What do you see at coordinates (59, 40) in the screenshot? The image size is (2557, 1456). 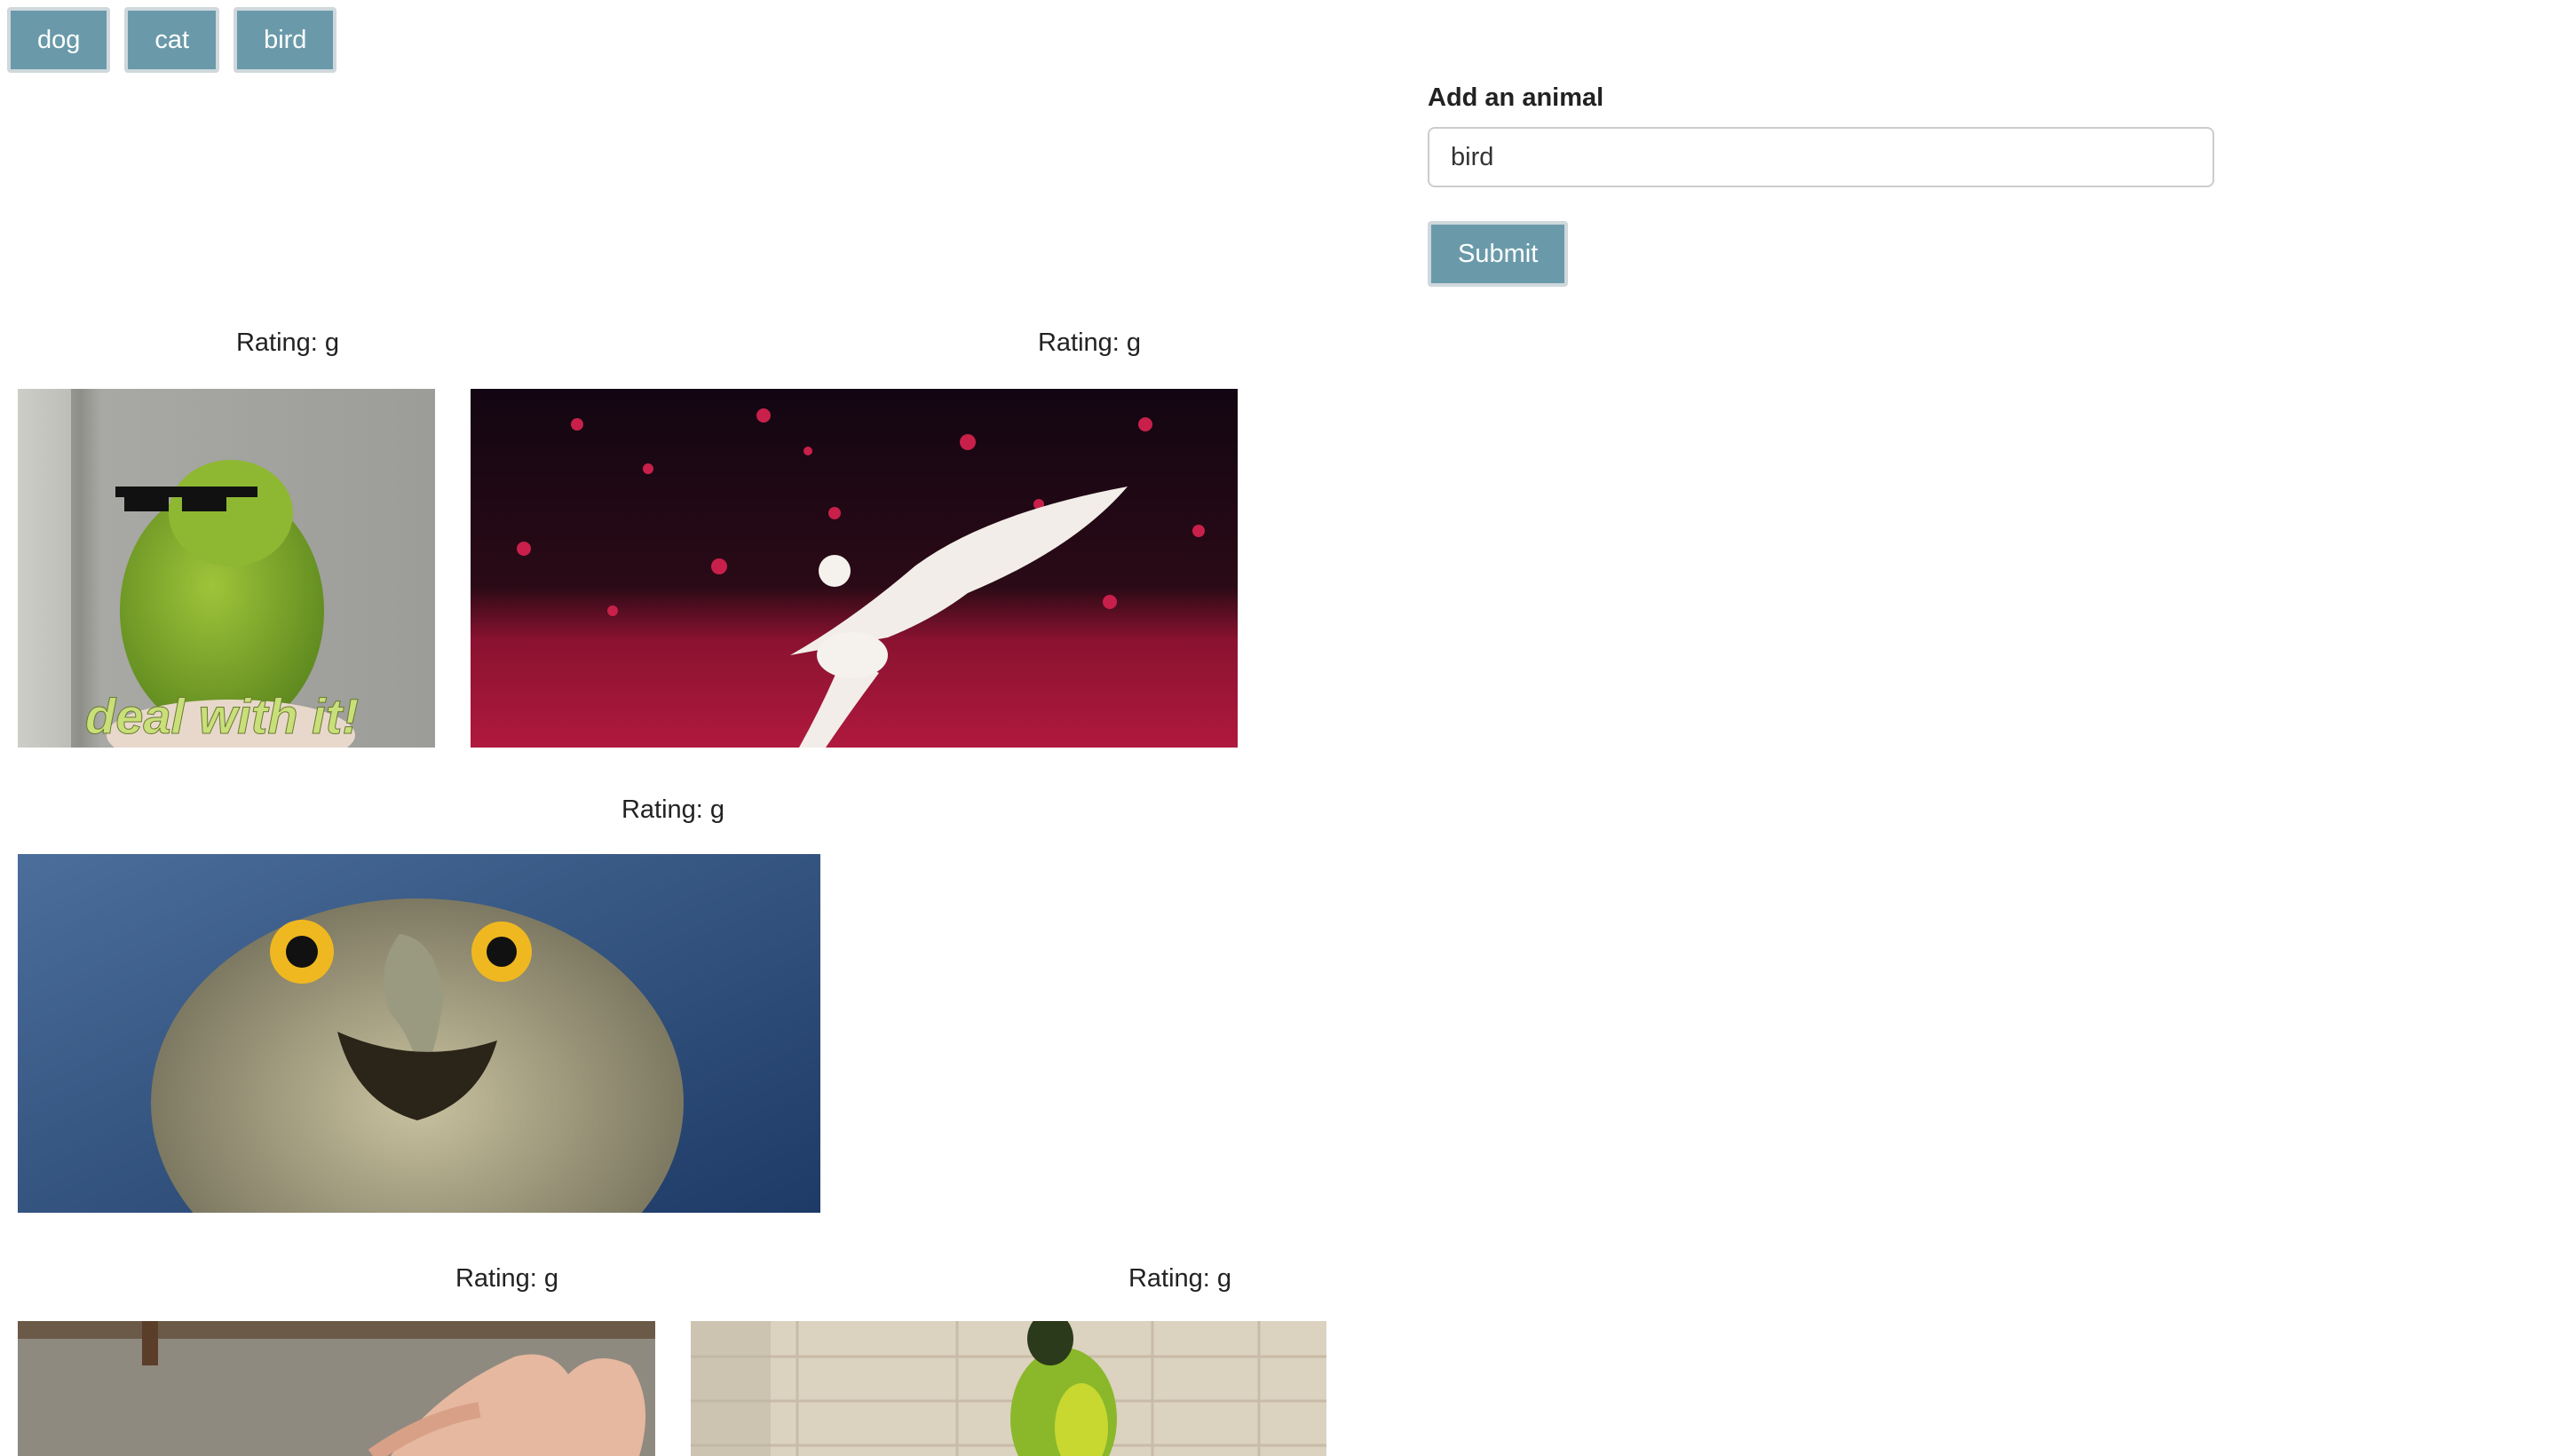 I see `dog-button: dog` at bounding box center [59, 40].